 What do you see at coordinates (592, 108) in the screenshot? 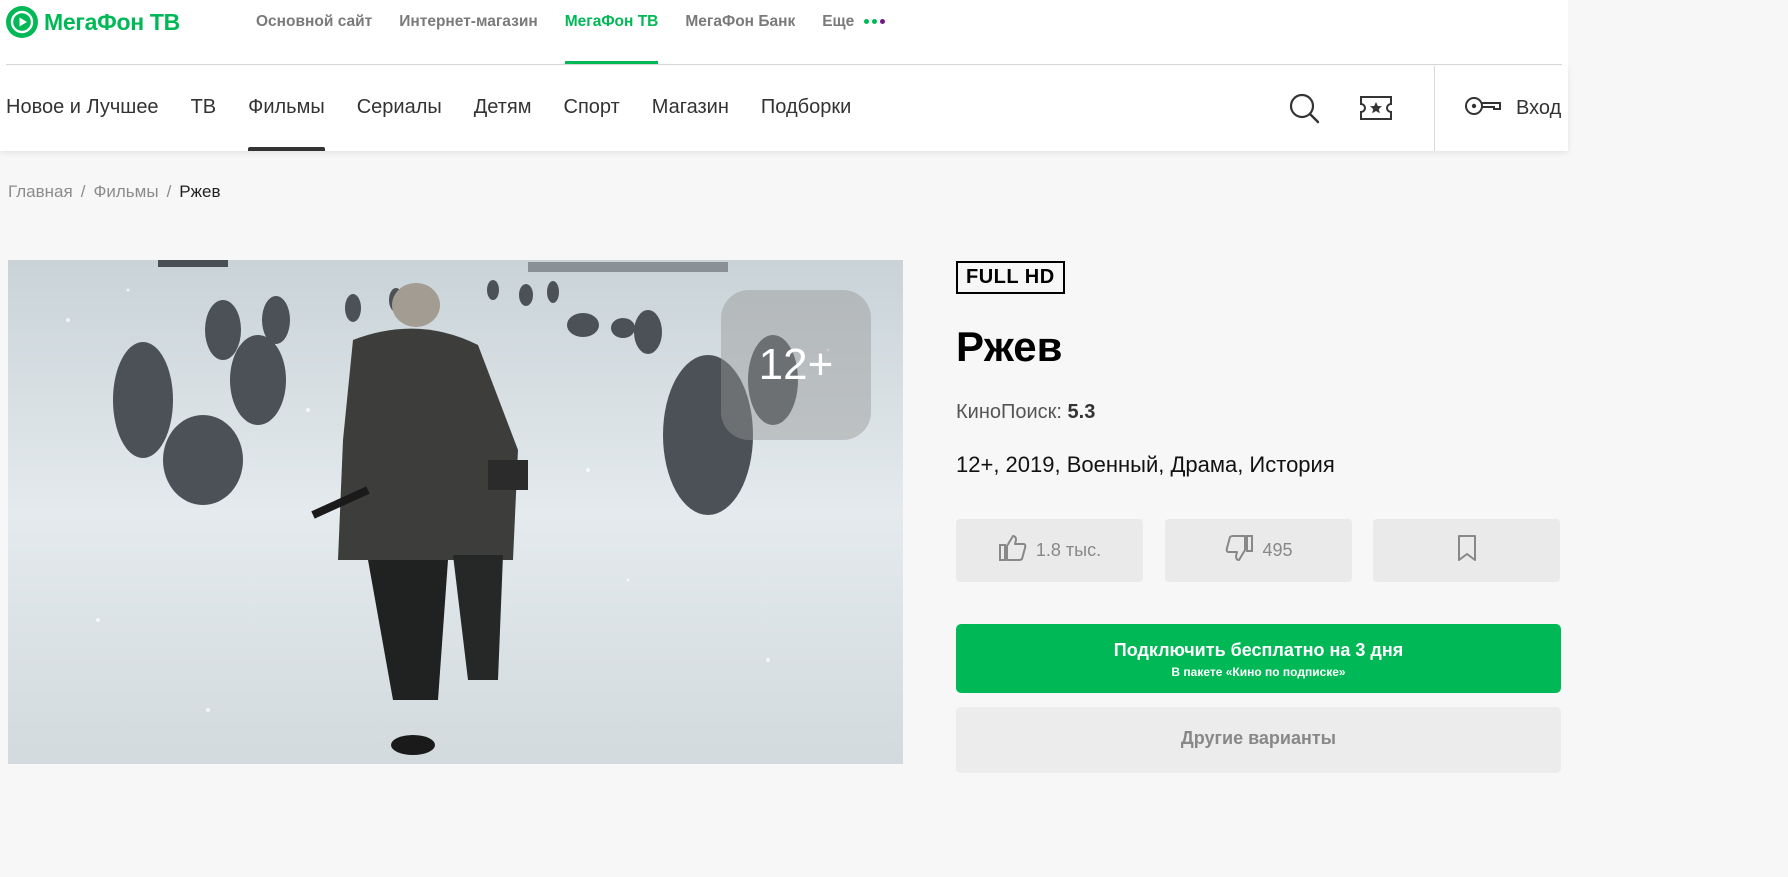
I see `main-nav-sport: Спорт` at bounding box center [592, 108].